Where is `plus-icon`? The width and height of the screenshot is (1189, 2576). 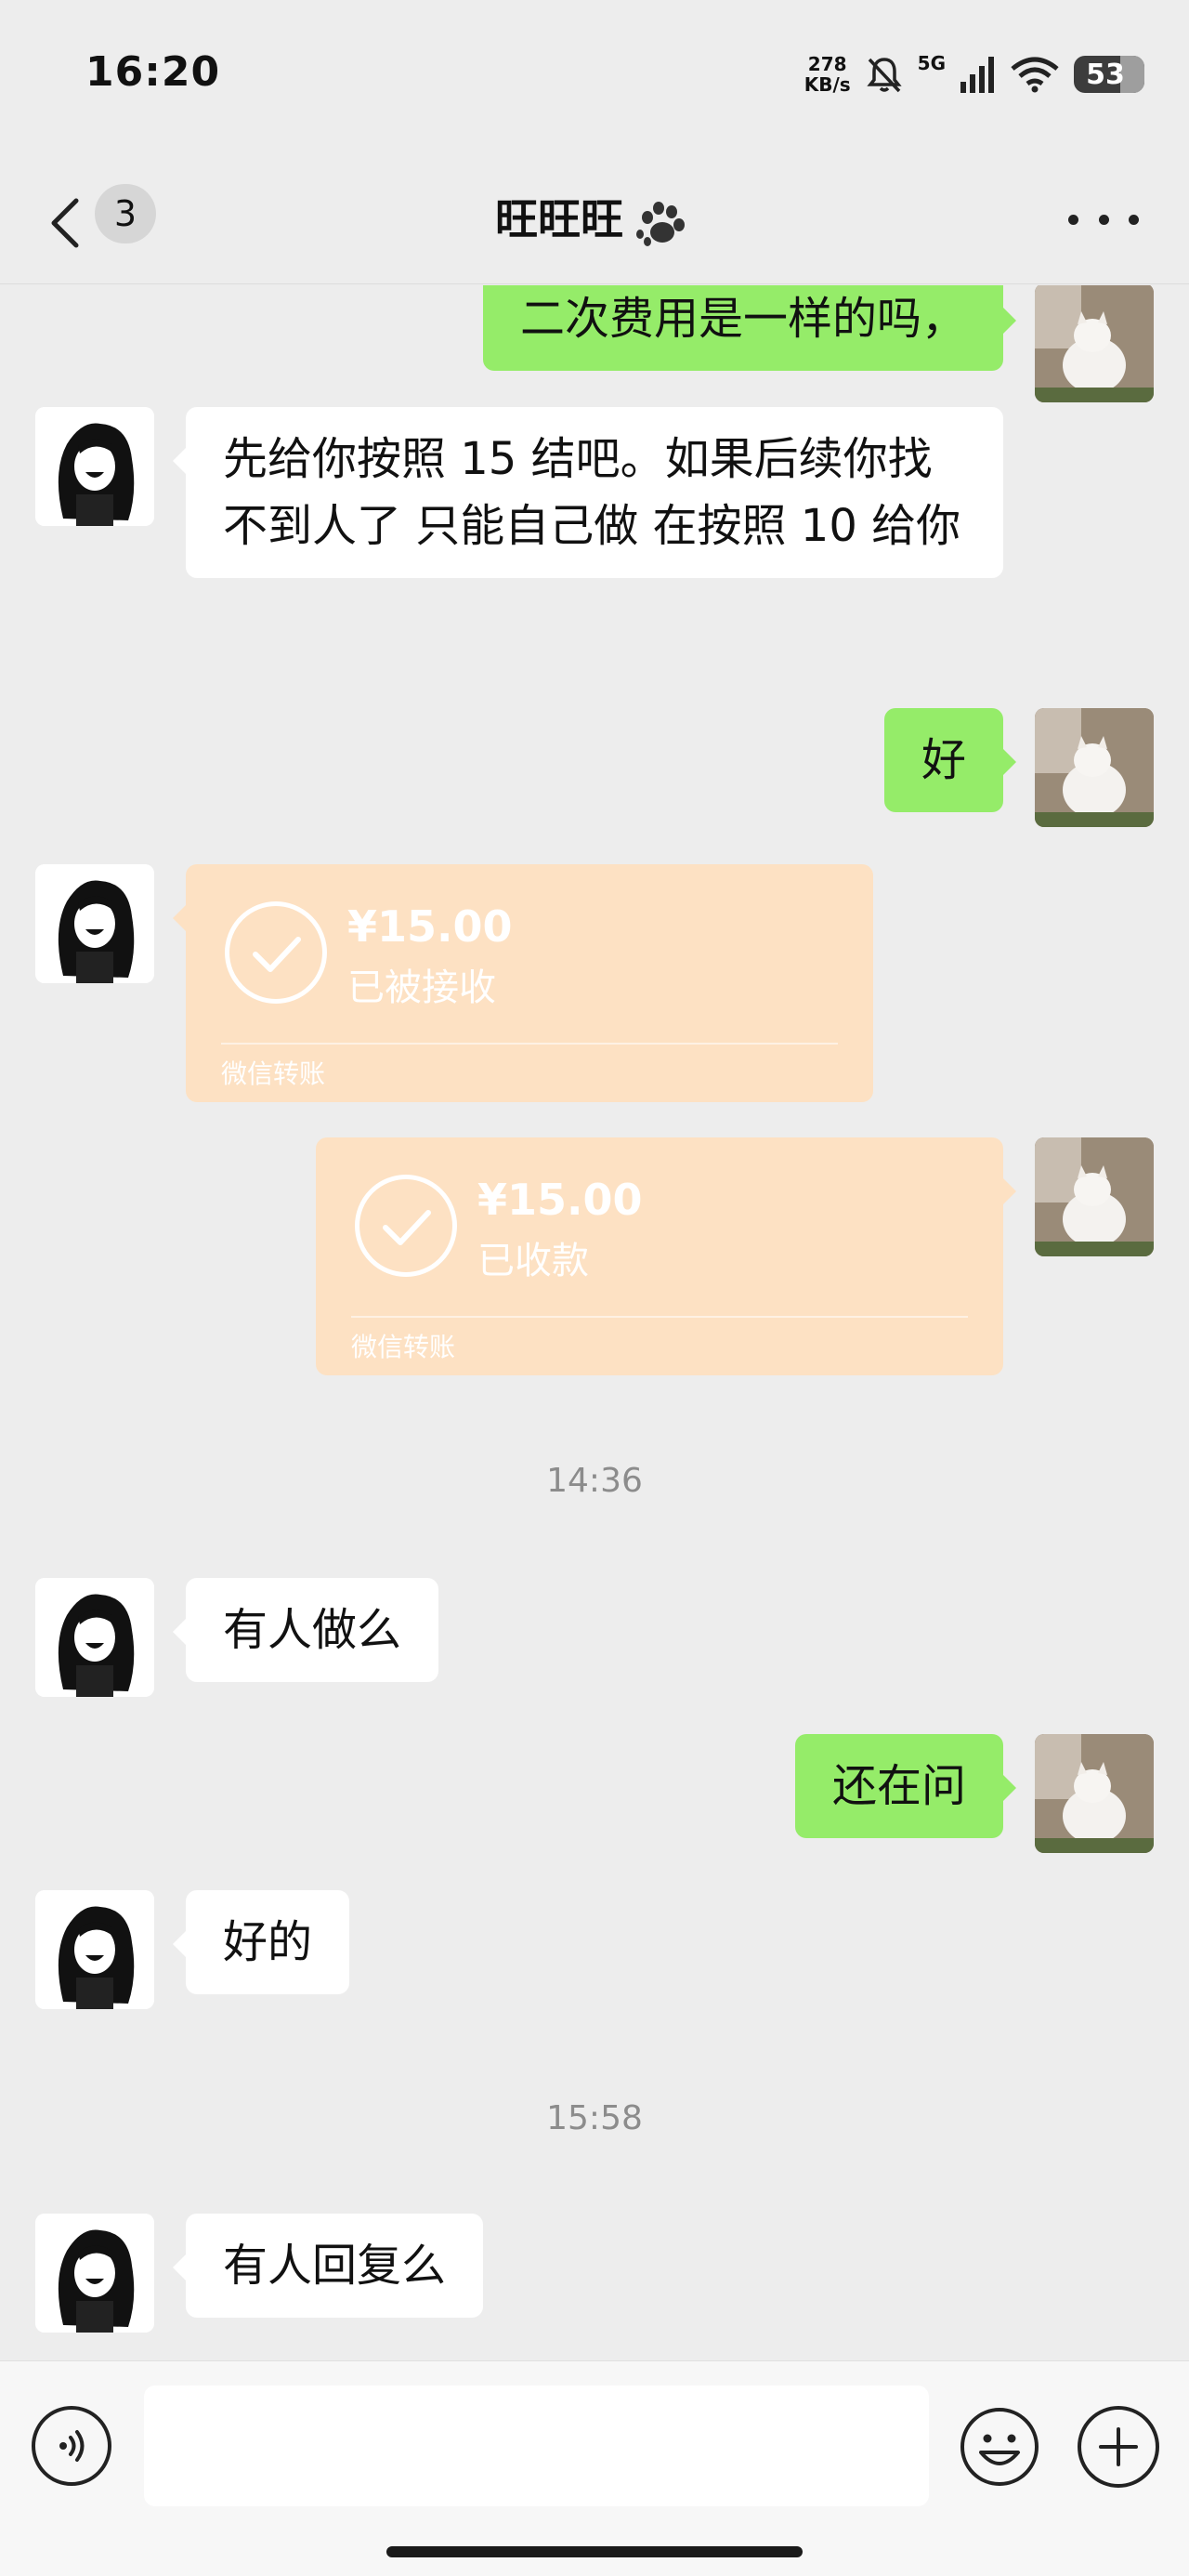 plus-icon is located at coordinates (1118, 2446).